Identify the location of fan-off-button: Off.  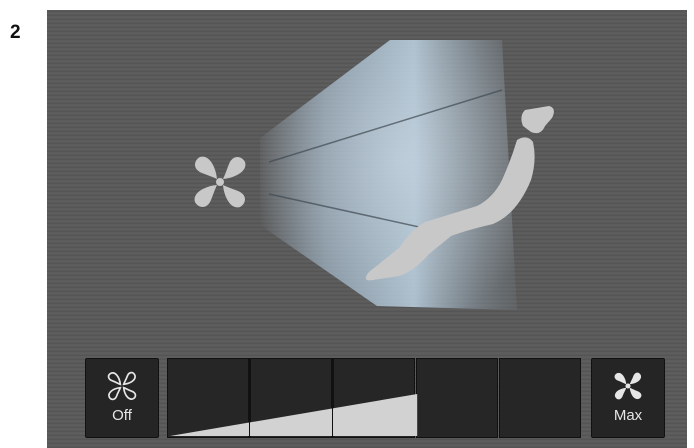
(122, 398).